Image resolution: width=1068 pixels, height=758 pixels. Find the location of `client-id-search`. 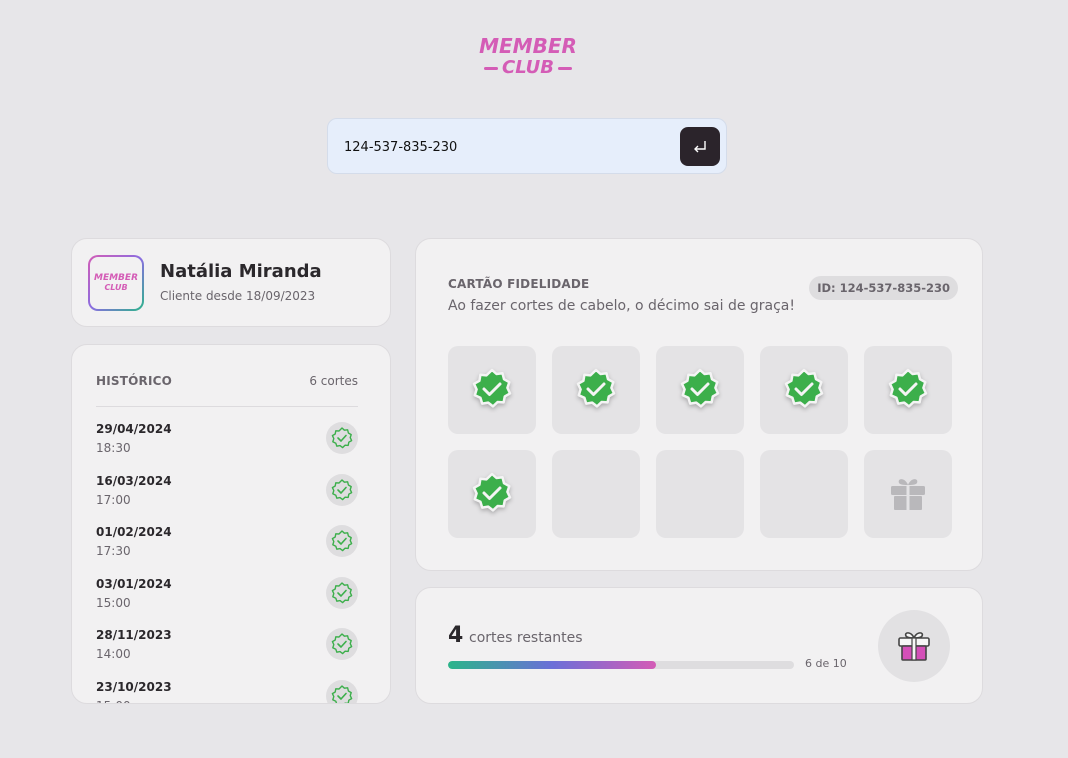

client-id-search is located at coordinates (527, 146).